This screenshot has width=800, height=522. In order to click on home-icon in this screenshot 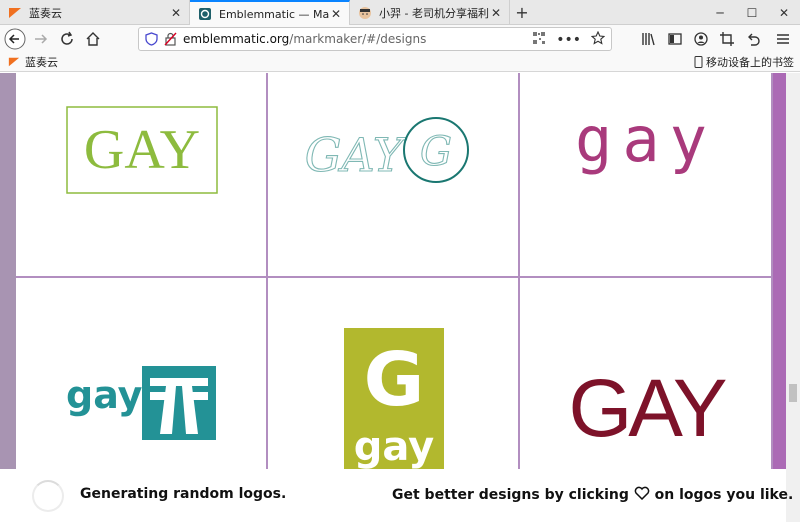, I will do `click(93, 39)`.